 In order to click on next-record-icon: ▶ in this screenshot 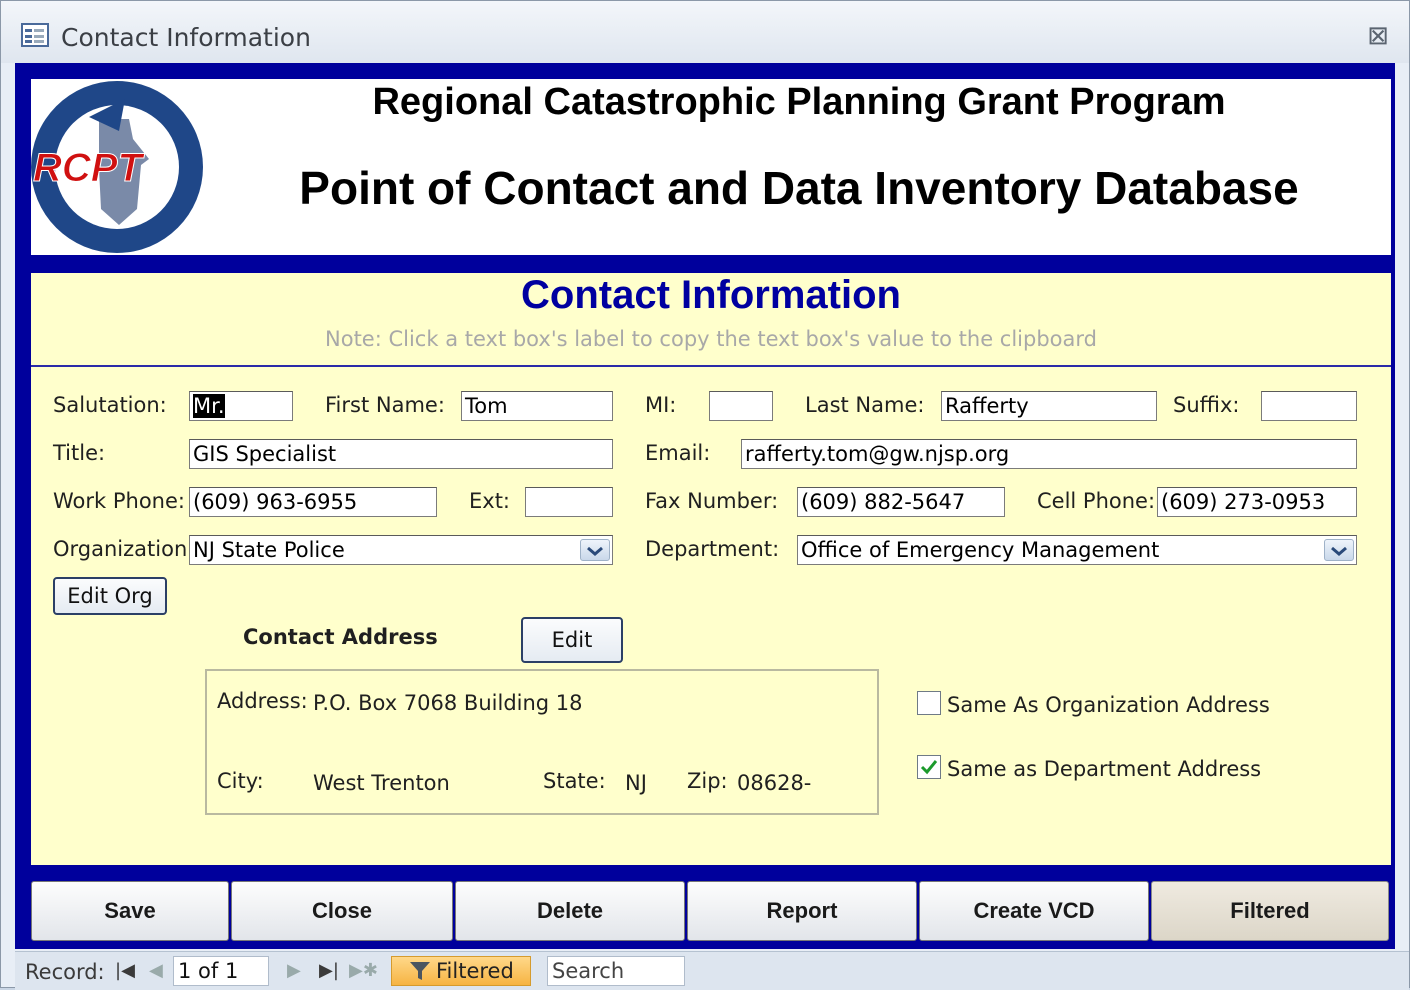, I will do `click(294, 970)`.